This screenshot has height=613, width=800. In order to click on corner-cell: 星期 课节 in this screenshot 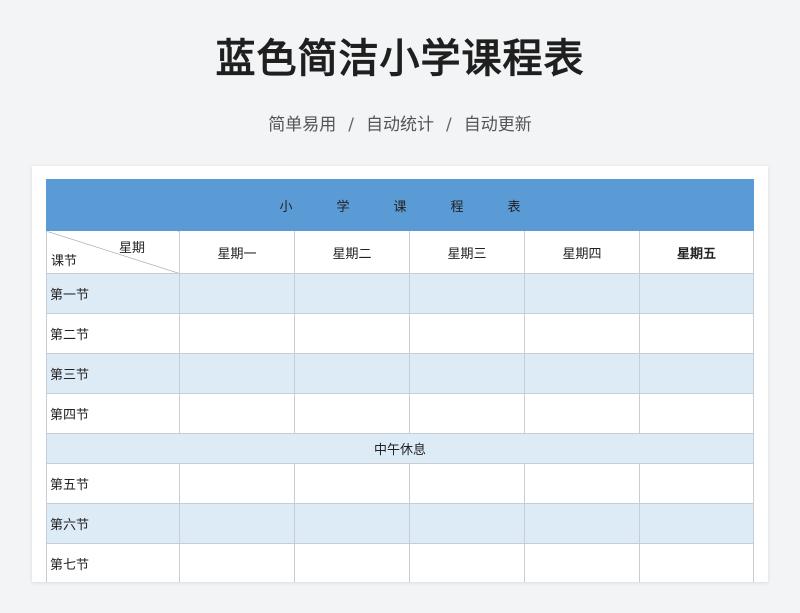, I will do `click(113, 252)`.